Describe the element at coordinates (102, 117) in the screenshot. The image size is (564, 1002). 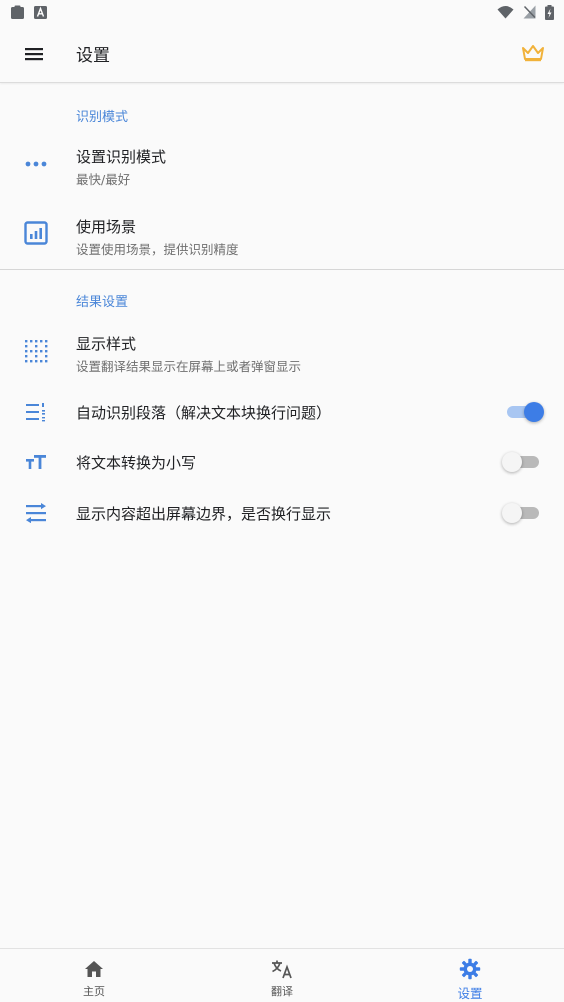
I see `section-header-recognition: 识别模式` at that location.